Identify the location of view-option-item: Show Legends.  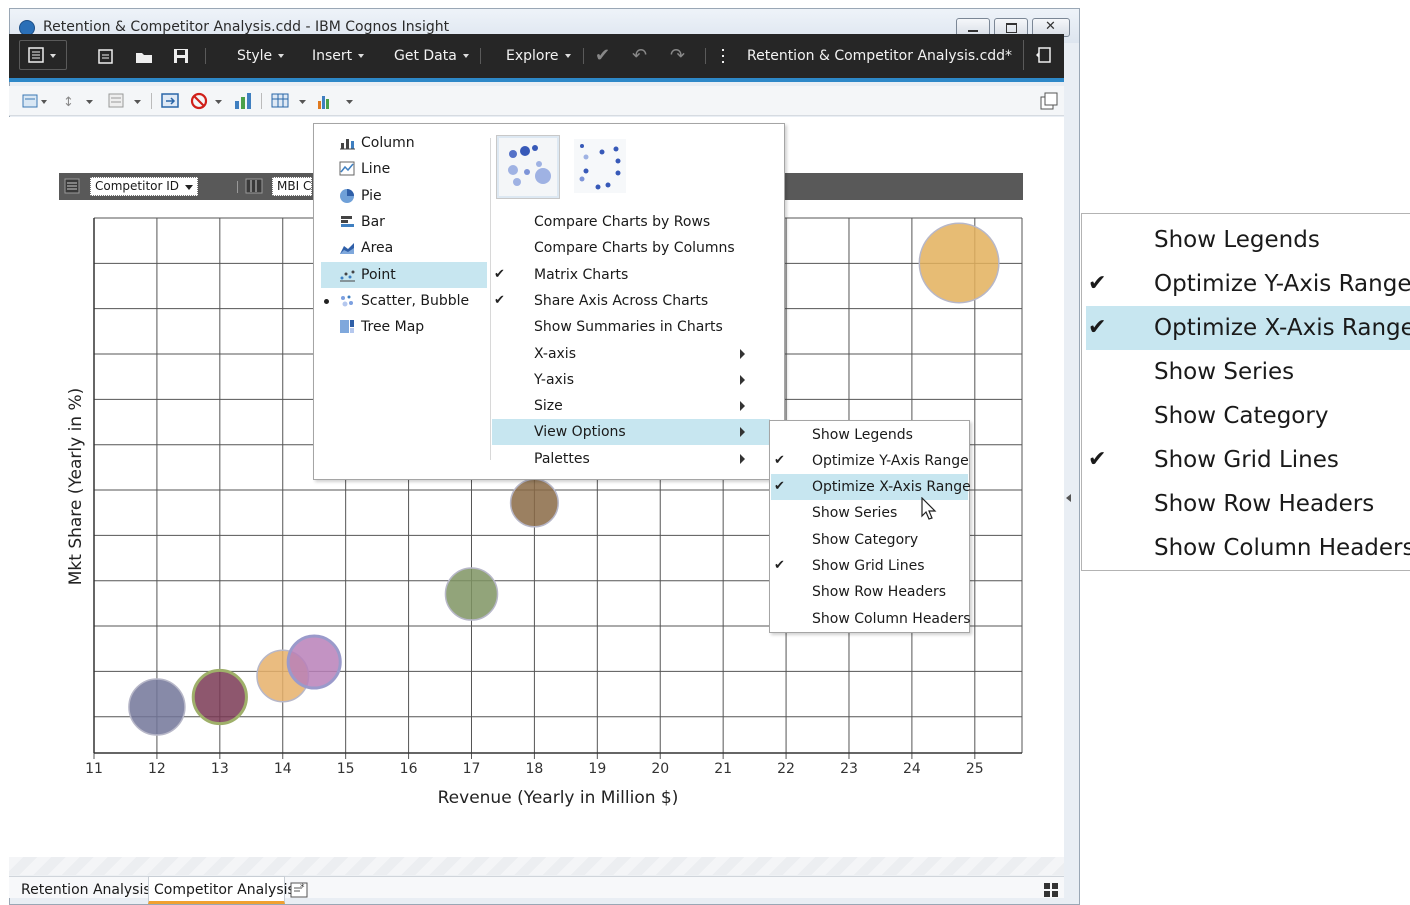
(869, 435).